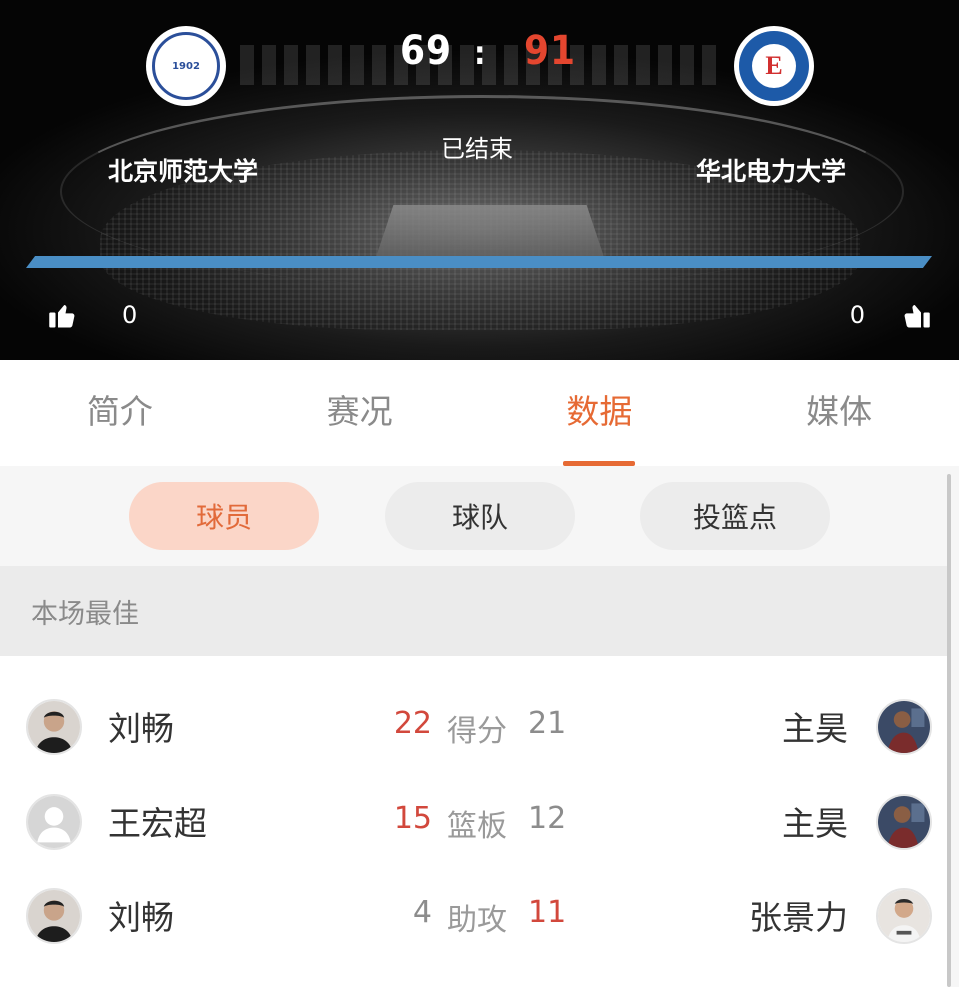  What do you see at coordinates (130, 315) in the screenshot?
I see `home-like-count: 0` at bounding box center [130, 315].